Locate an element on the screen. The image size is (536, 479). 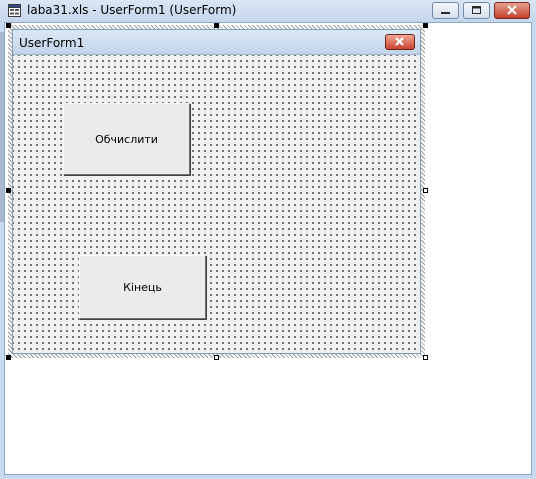
maximize-icon is located at coordinates (476, 10).